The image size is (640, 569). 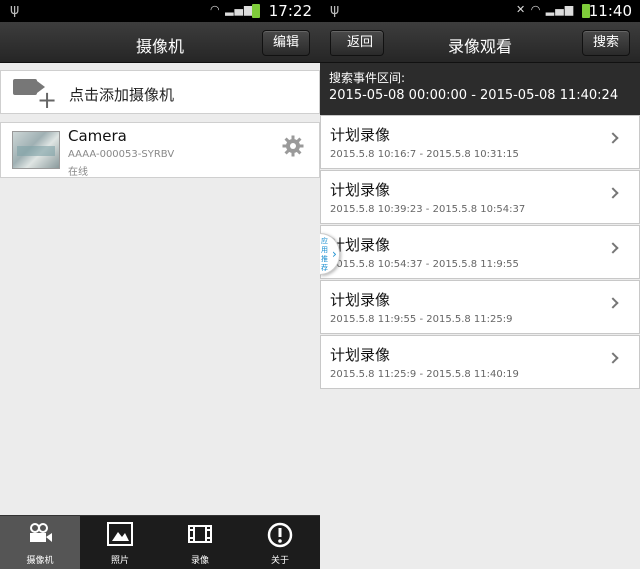 I want to click on app-recommend-label: 应用推荐, so click(x=324, y=254).